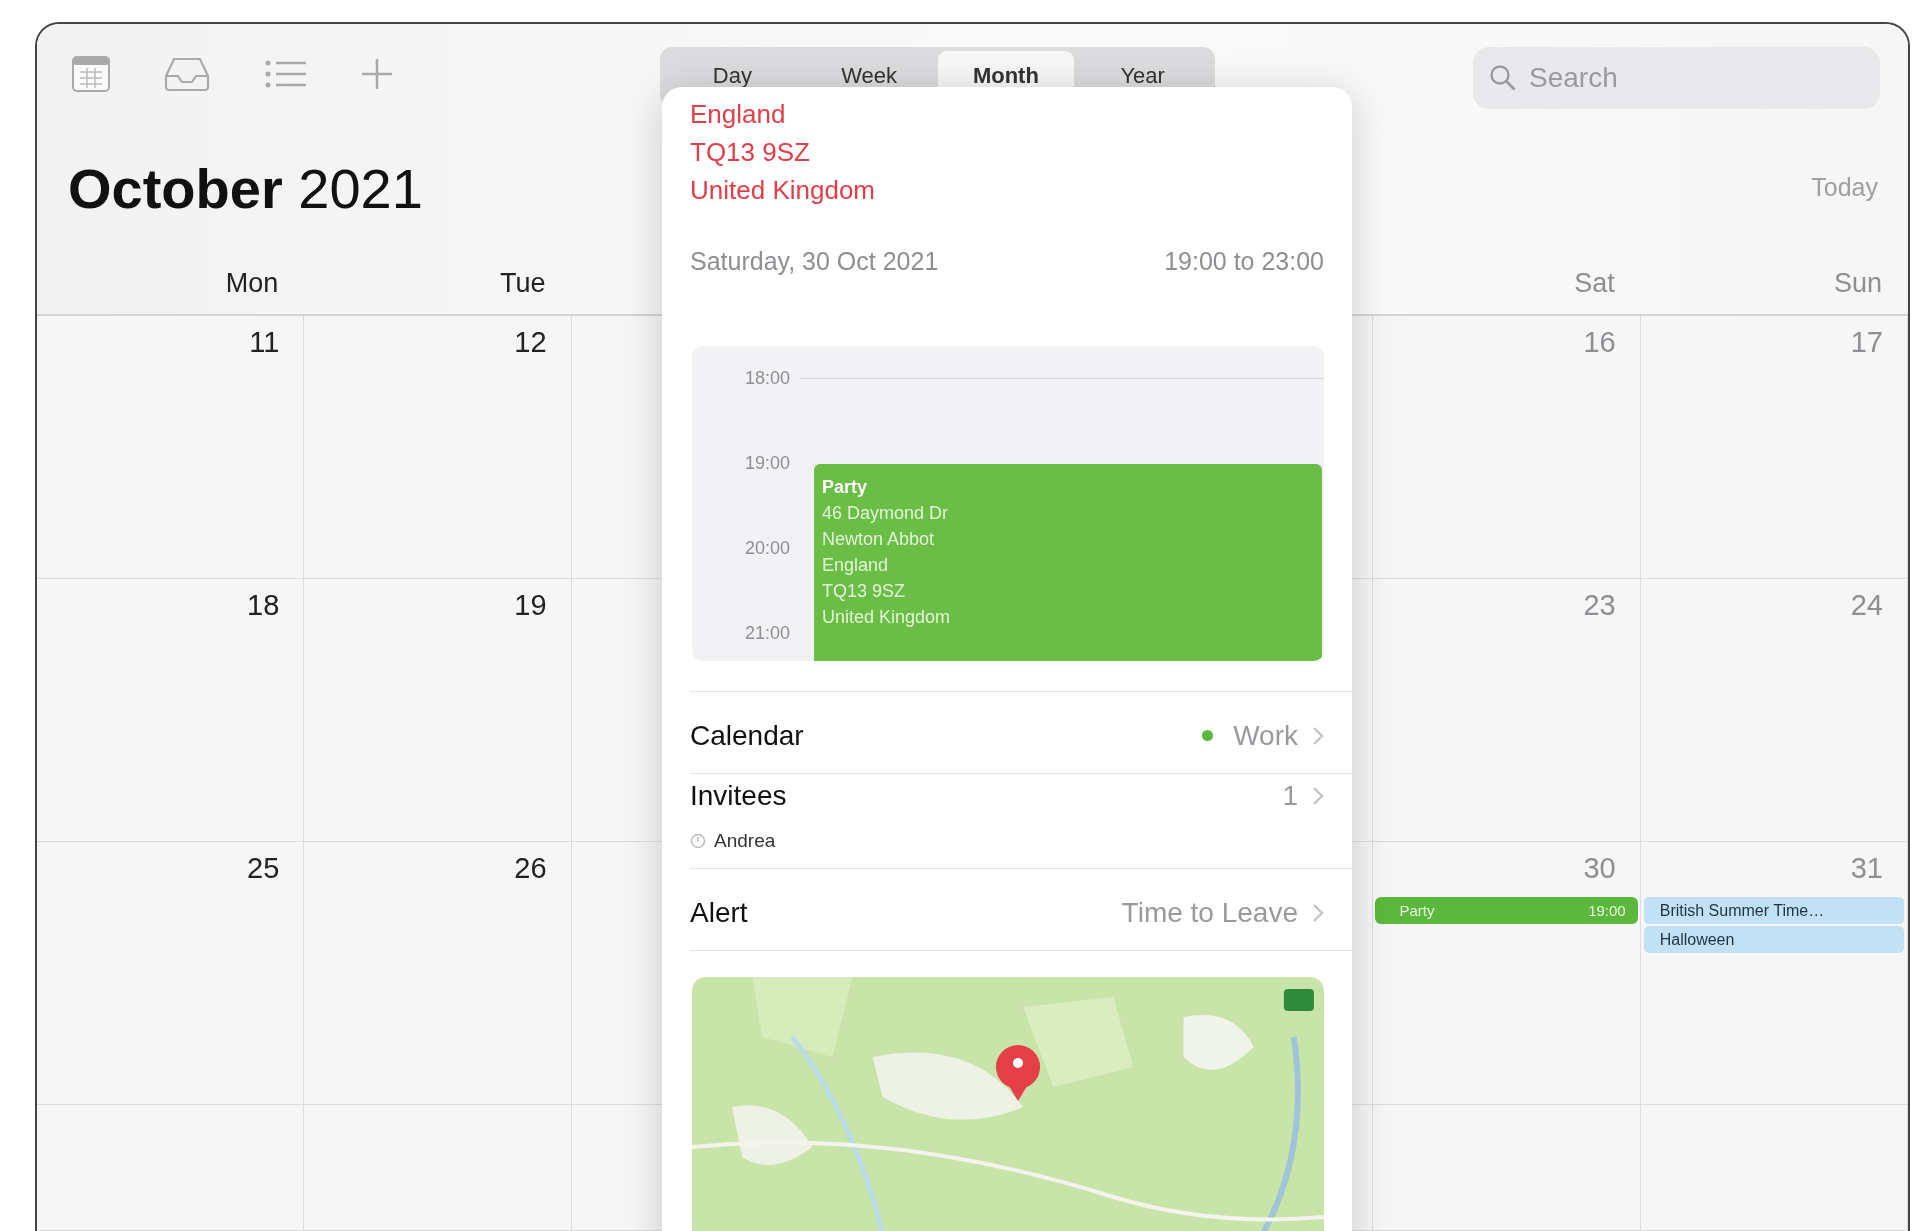 The height and width of the screenshot is (1231, 1921). I want to click on address-line: England, so click(738, 114).